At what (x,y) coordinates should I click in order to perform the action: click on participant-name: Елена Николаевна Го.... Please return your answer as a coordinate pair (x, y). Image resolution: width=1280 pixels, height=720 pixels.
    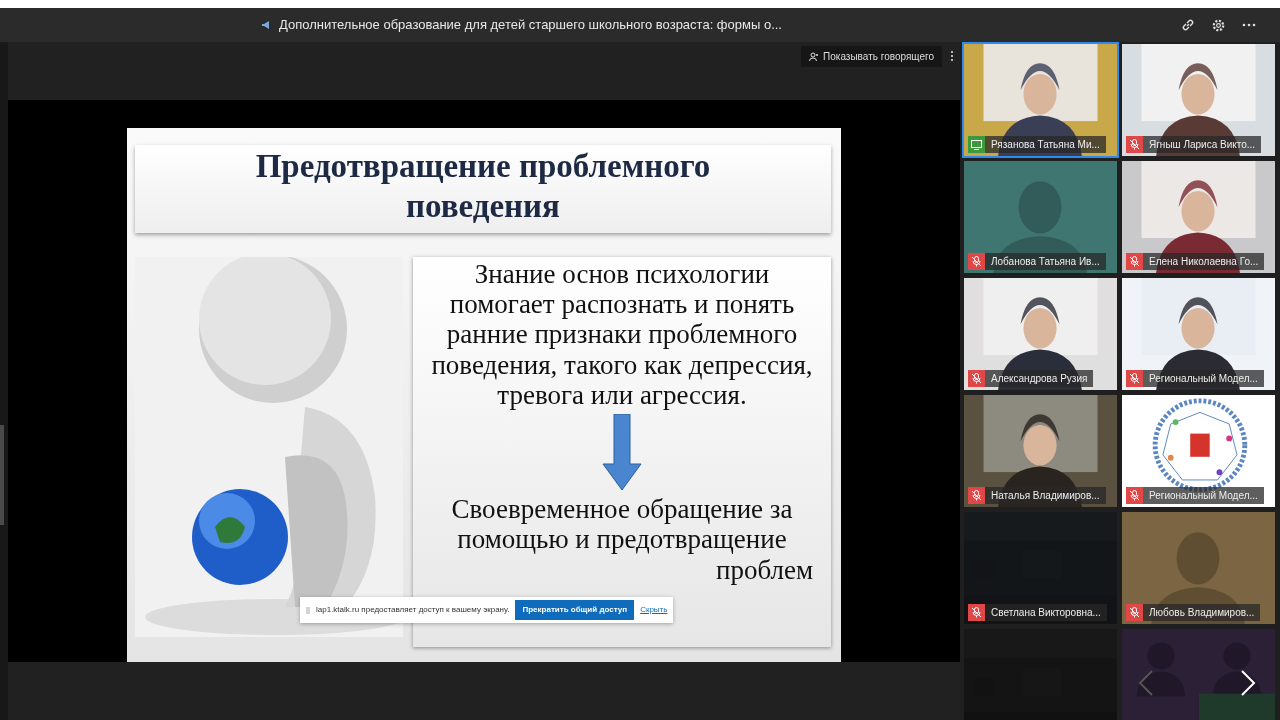
    Looking at the image, I should click on (1204, 261).